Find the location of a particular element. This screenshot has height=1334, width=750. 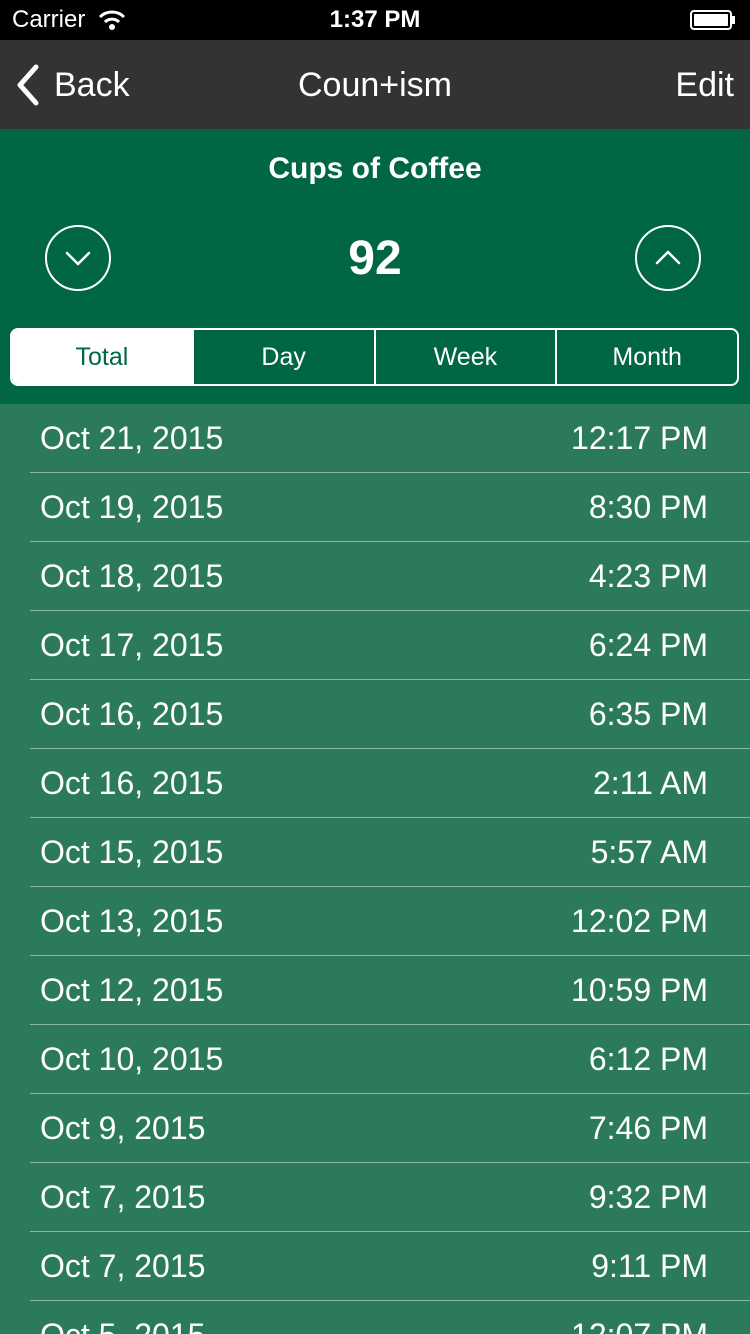

entry-date: Oct 17, 2015 is located at coordinates (132, 645).